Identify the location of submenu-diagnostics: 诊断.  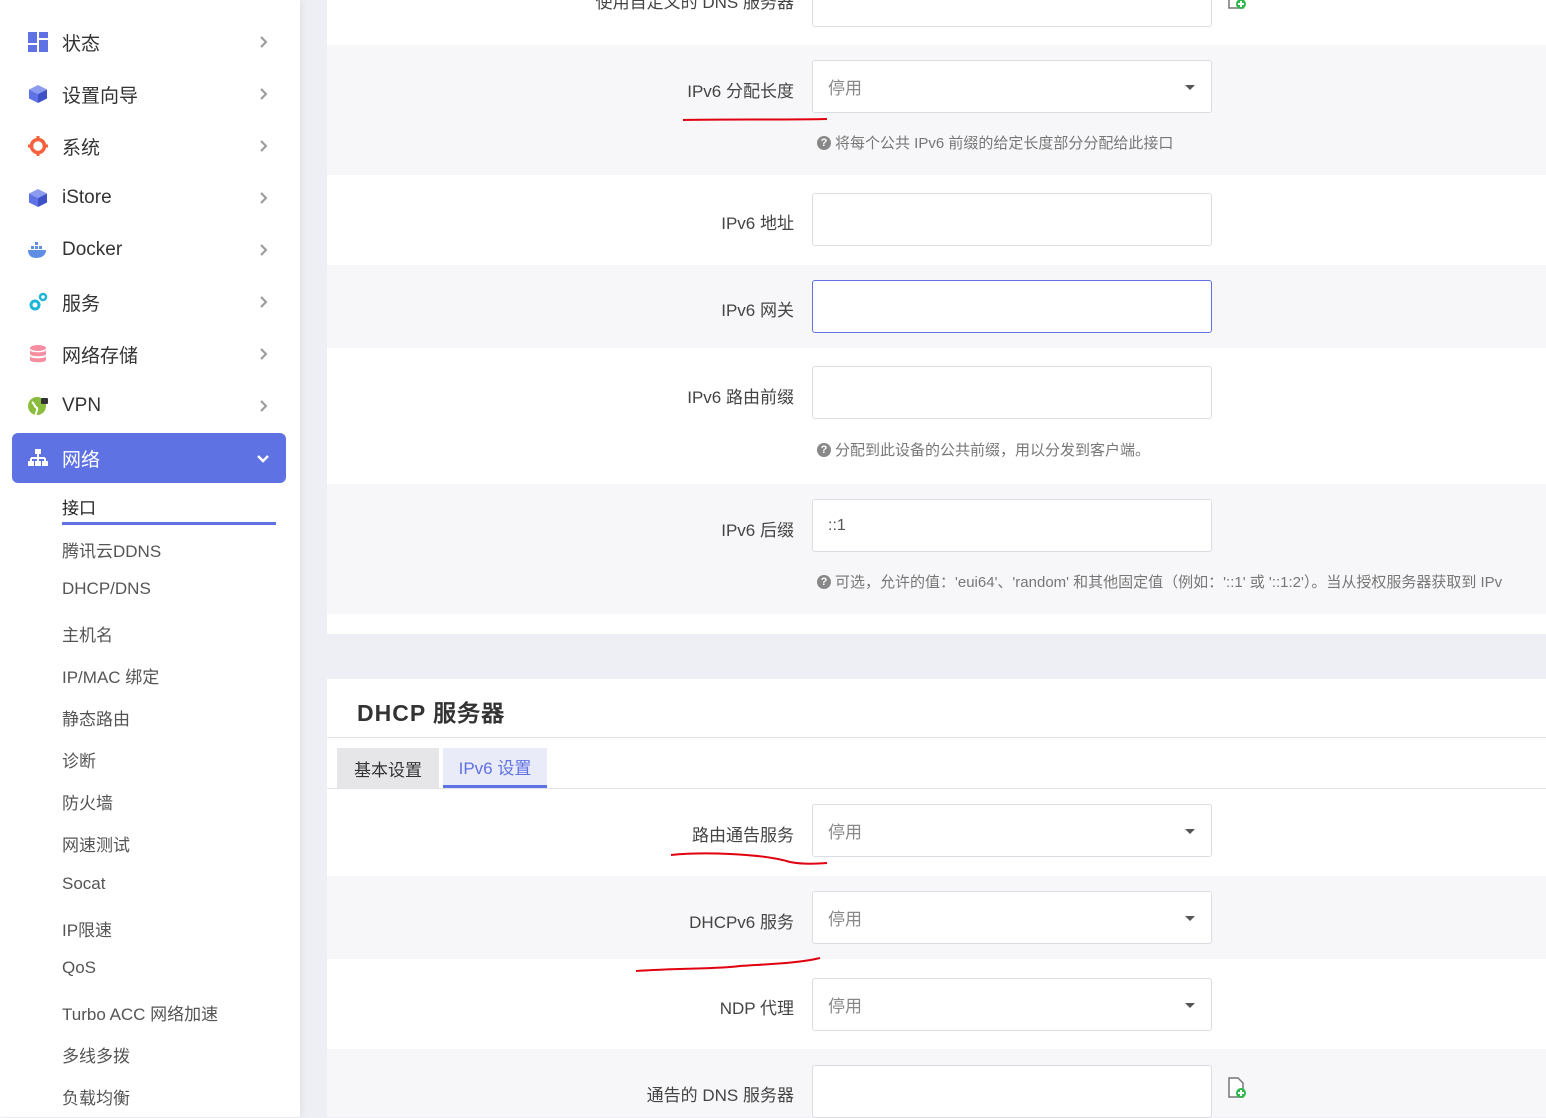
(79, 759).